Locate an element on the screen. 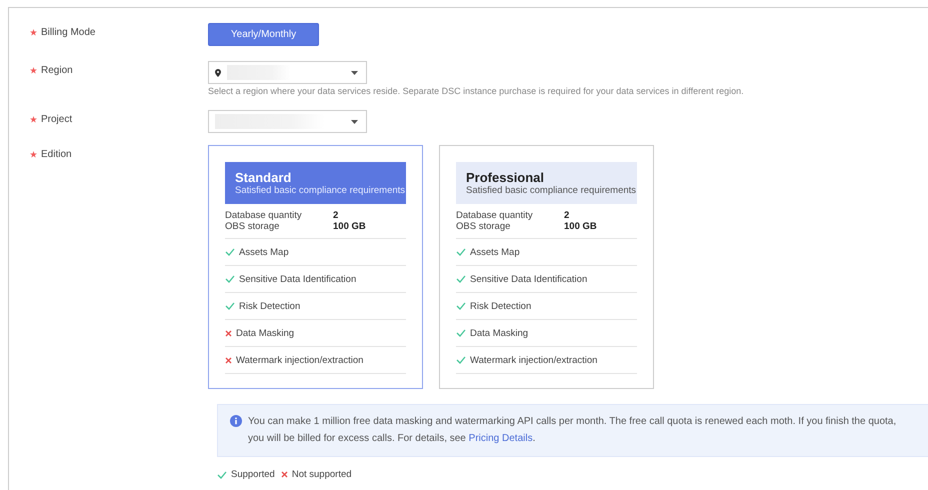 The height and width of the screenshot is (490, 928). field-label: Region is located at coordinates (57, 71).